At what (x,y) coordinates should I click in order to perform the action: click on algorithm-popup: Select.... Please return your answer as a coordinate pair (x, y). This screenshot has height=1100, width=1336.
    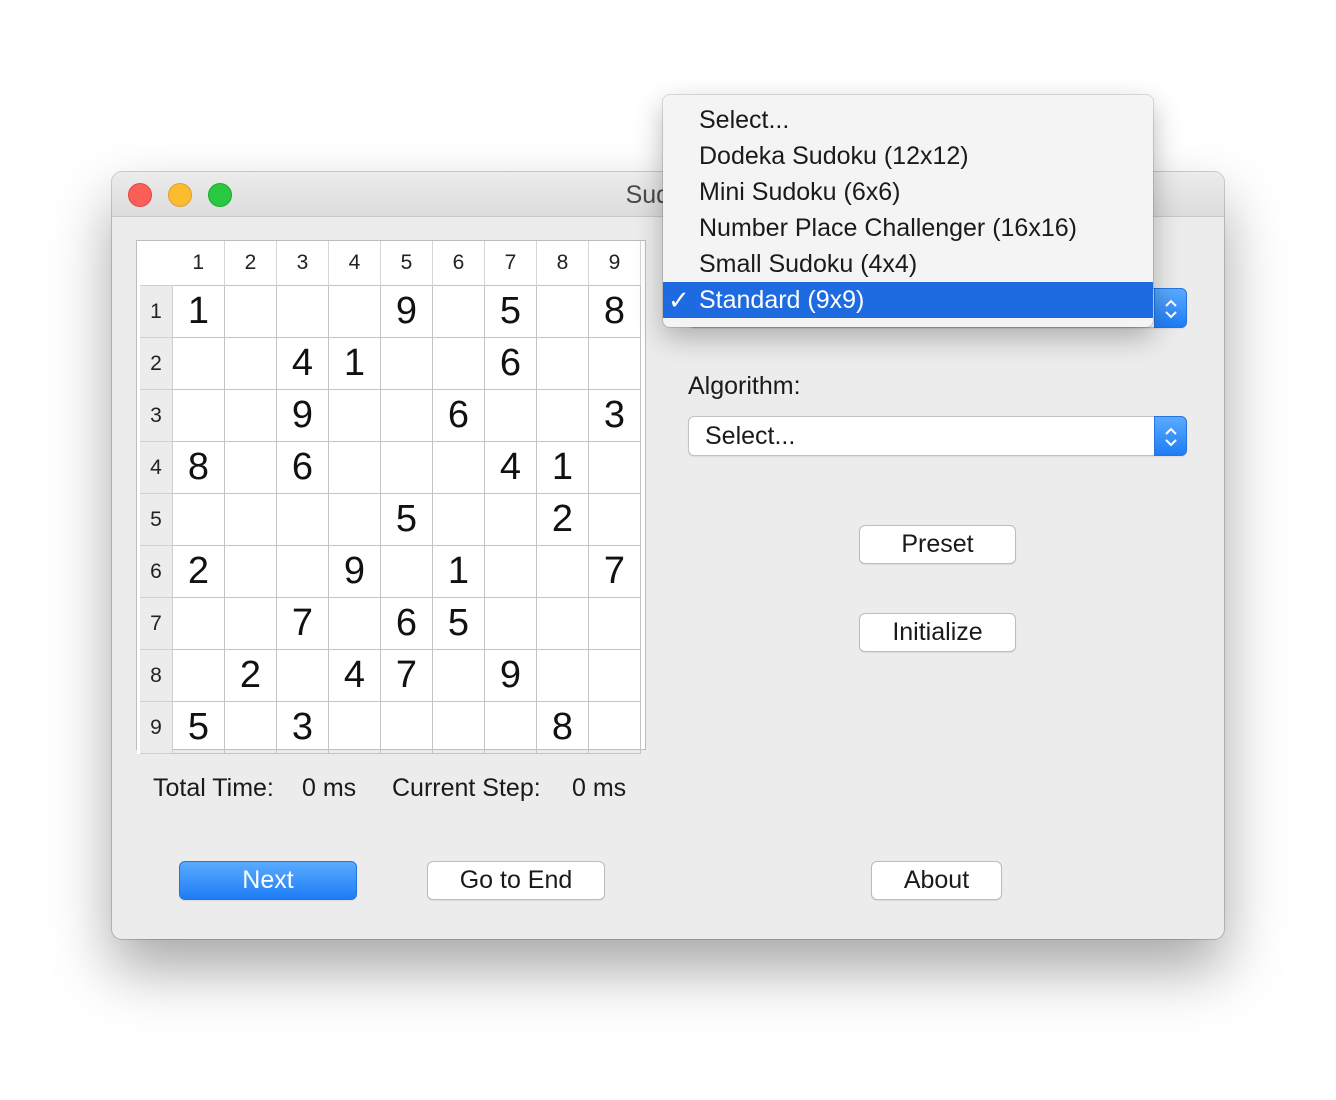
    Looking at the image, I should click on (937, 436).